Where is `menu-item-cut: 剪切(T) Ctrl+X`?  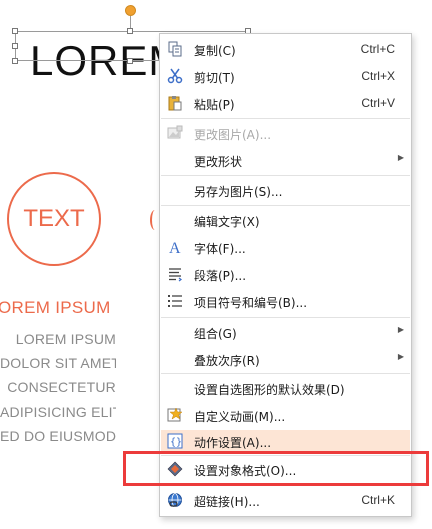
menu-item-cut: 剪切(T) Ctrl+X is located at coordinates (285, 76).